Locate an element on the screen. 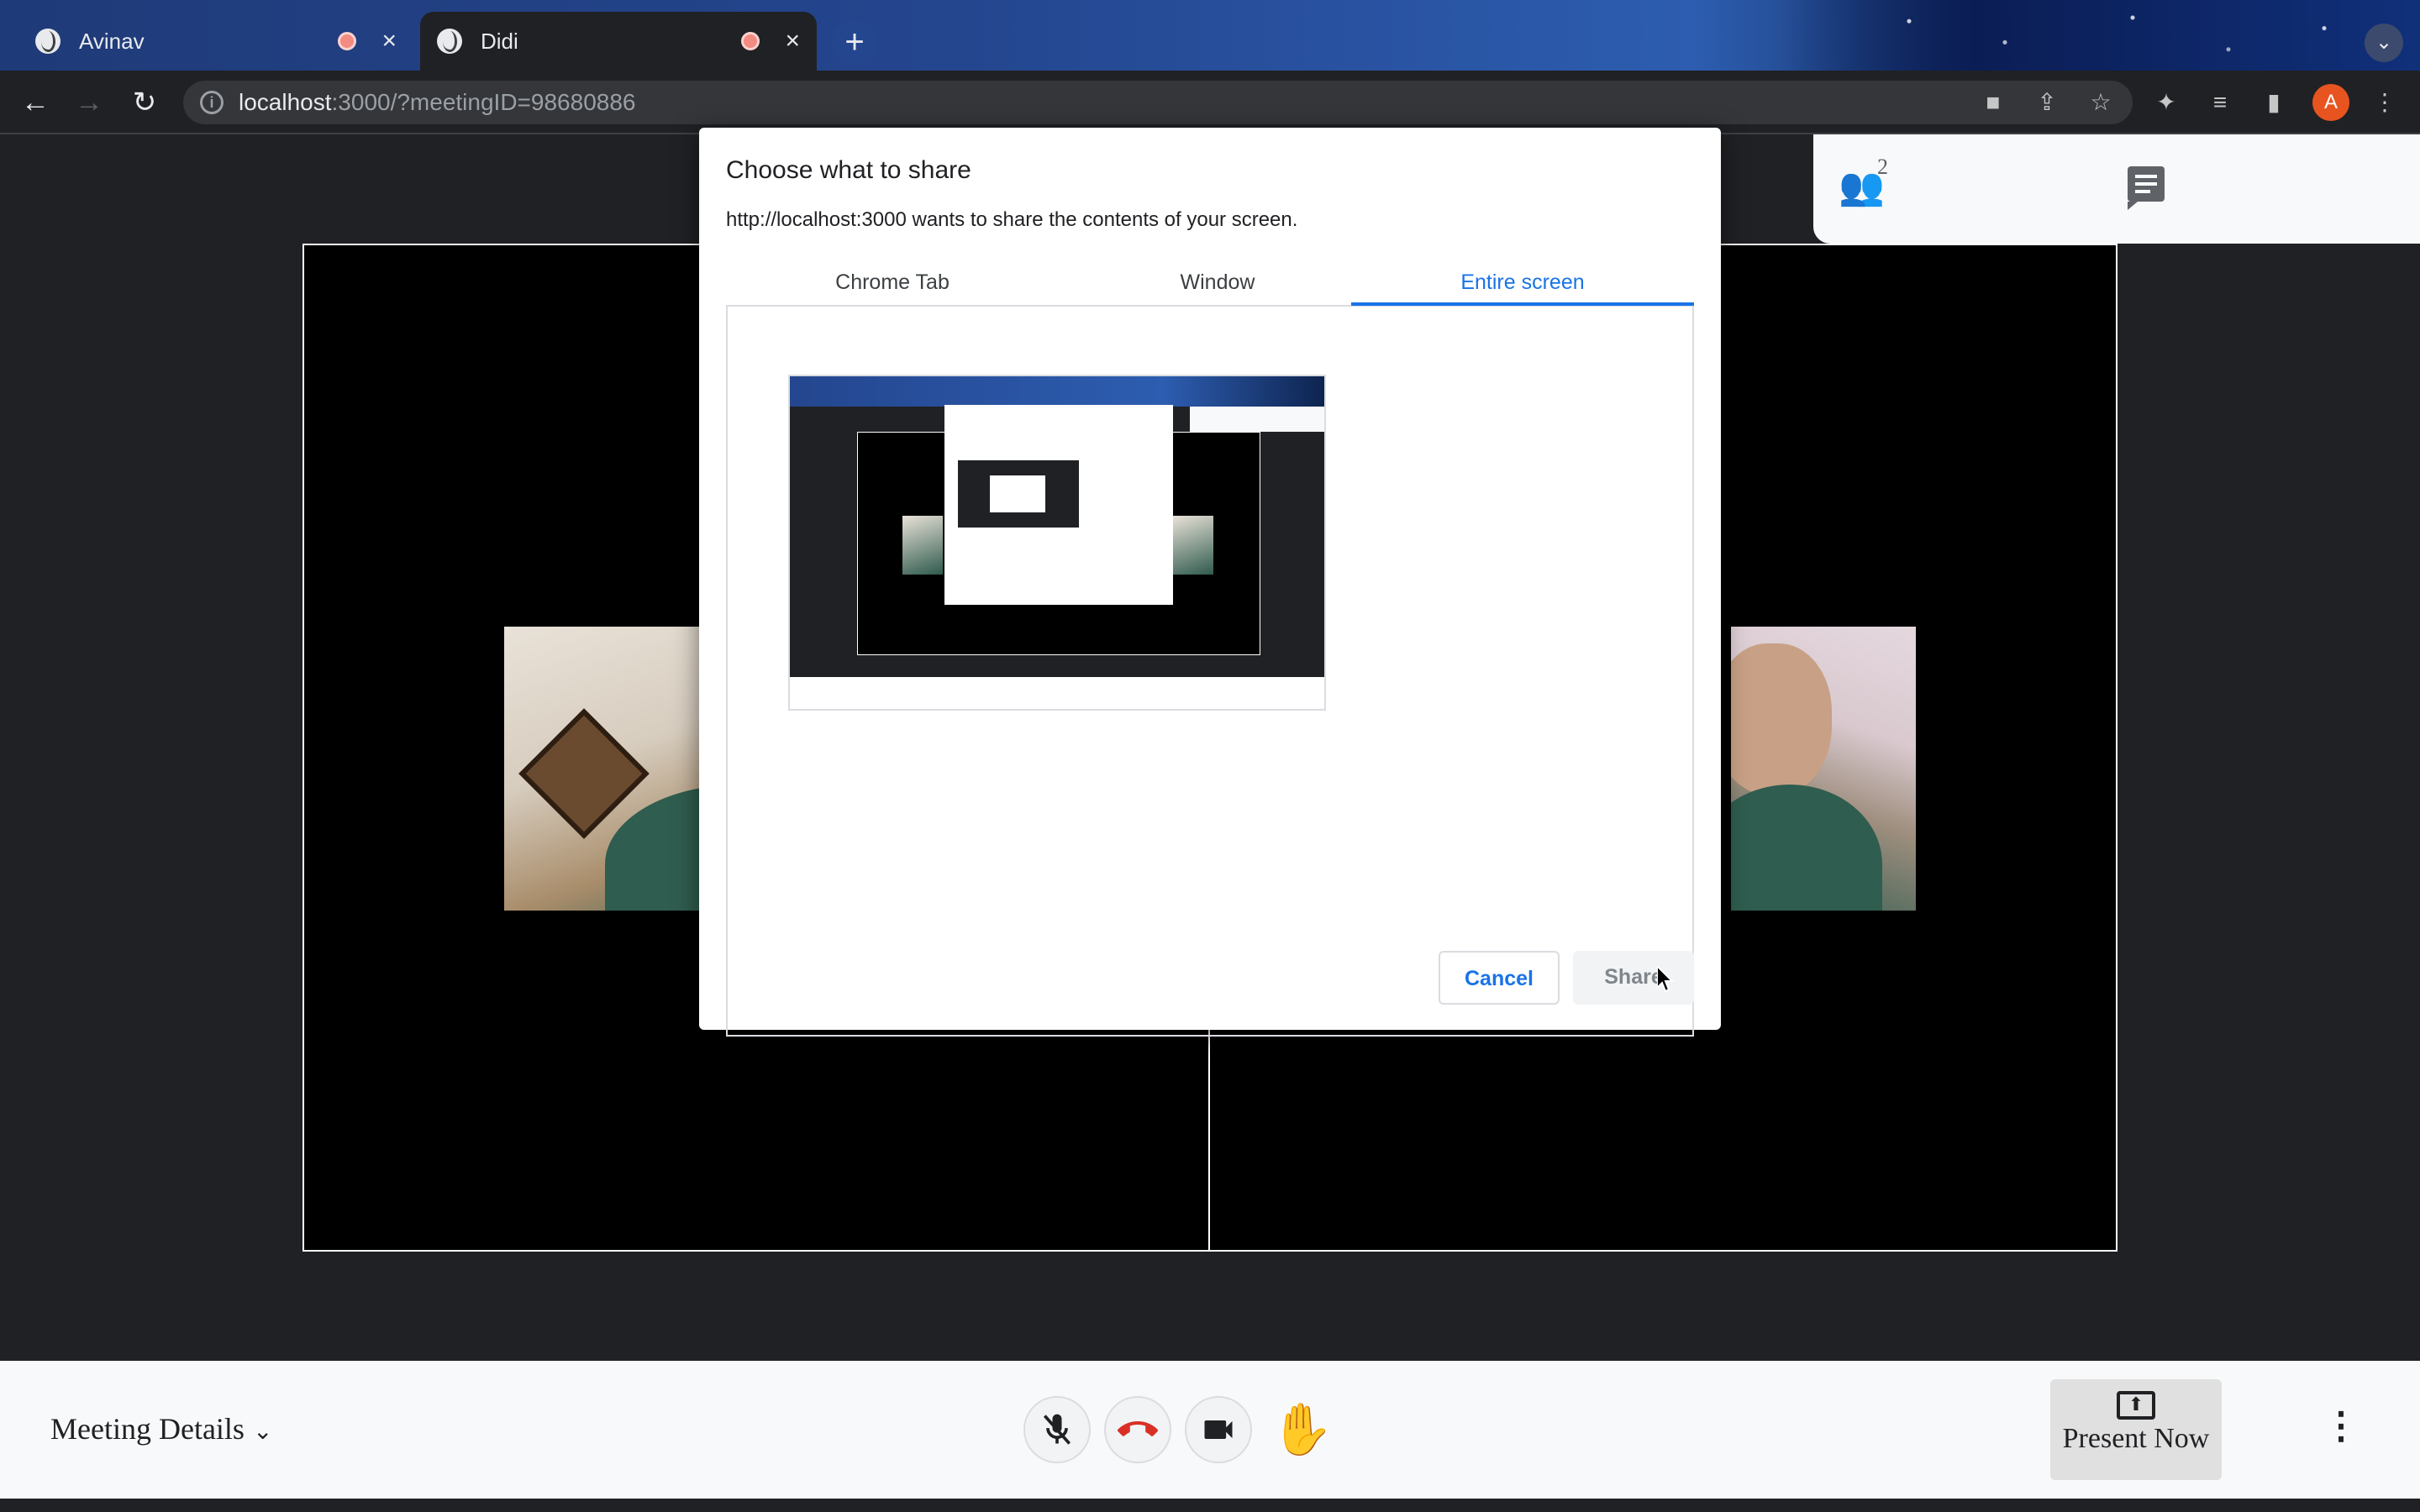 The image size is (2420, 1512). media-icon: ≡ is located at coordinates (2220, 102).